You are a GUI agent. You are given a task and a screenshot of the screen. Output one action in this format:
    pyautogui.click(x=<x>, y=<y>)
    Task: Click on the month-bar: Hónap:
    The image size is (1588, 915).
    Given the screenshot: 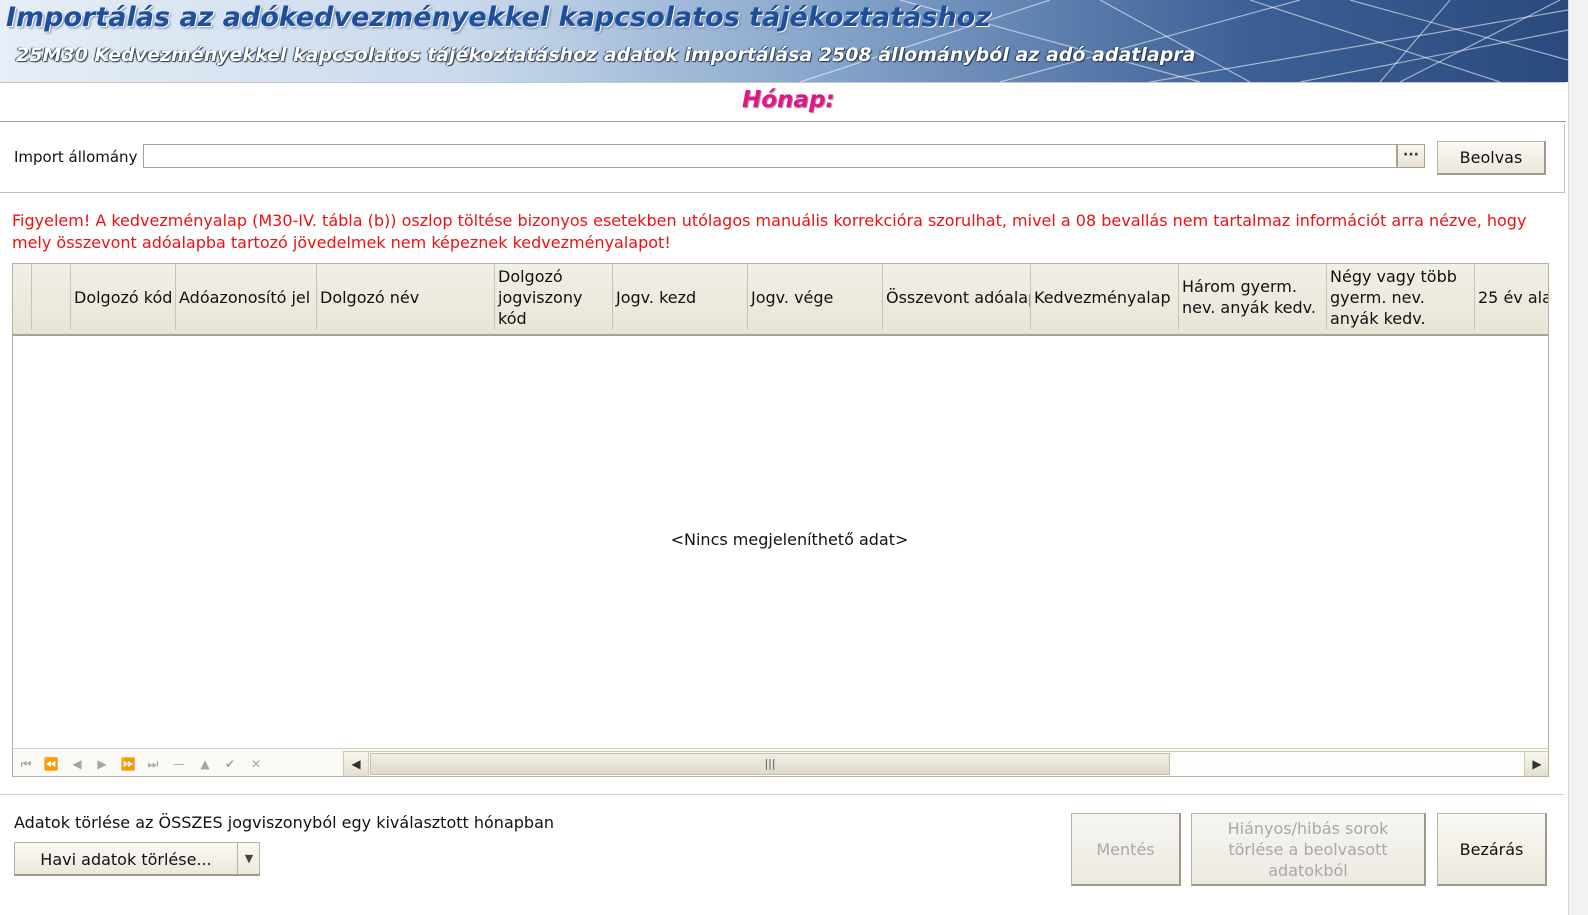 What is the action you would take?
    pyautogui.click(x=783, y=102)
    